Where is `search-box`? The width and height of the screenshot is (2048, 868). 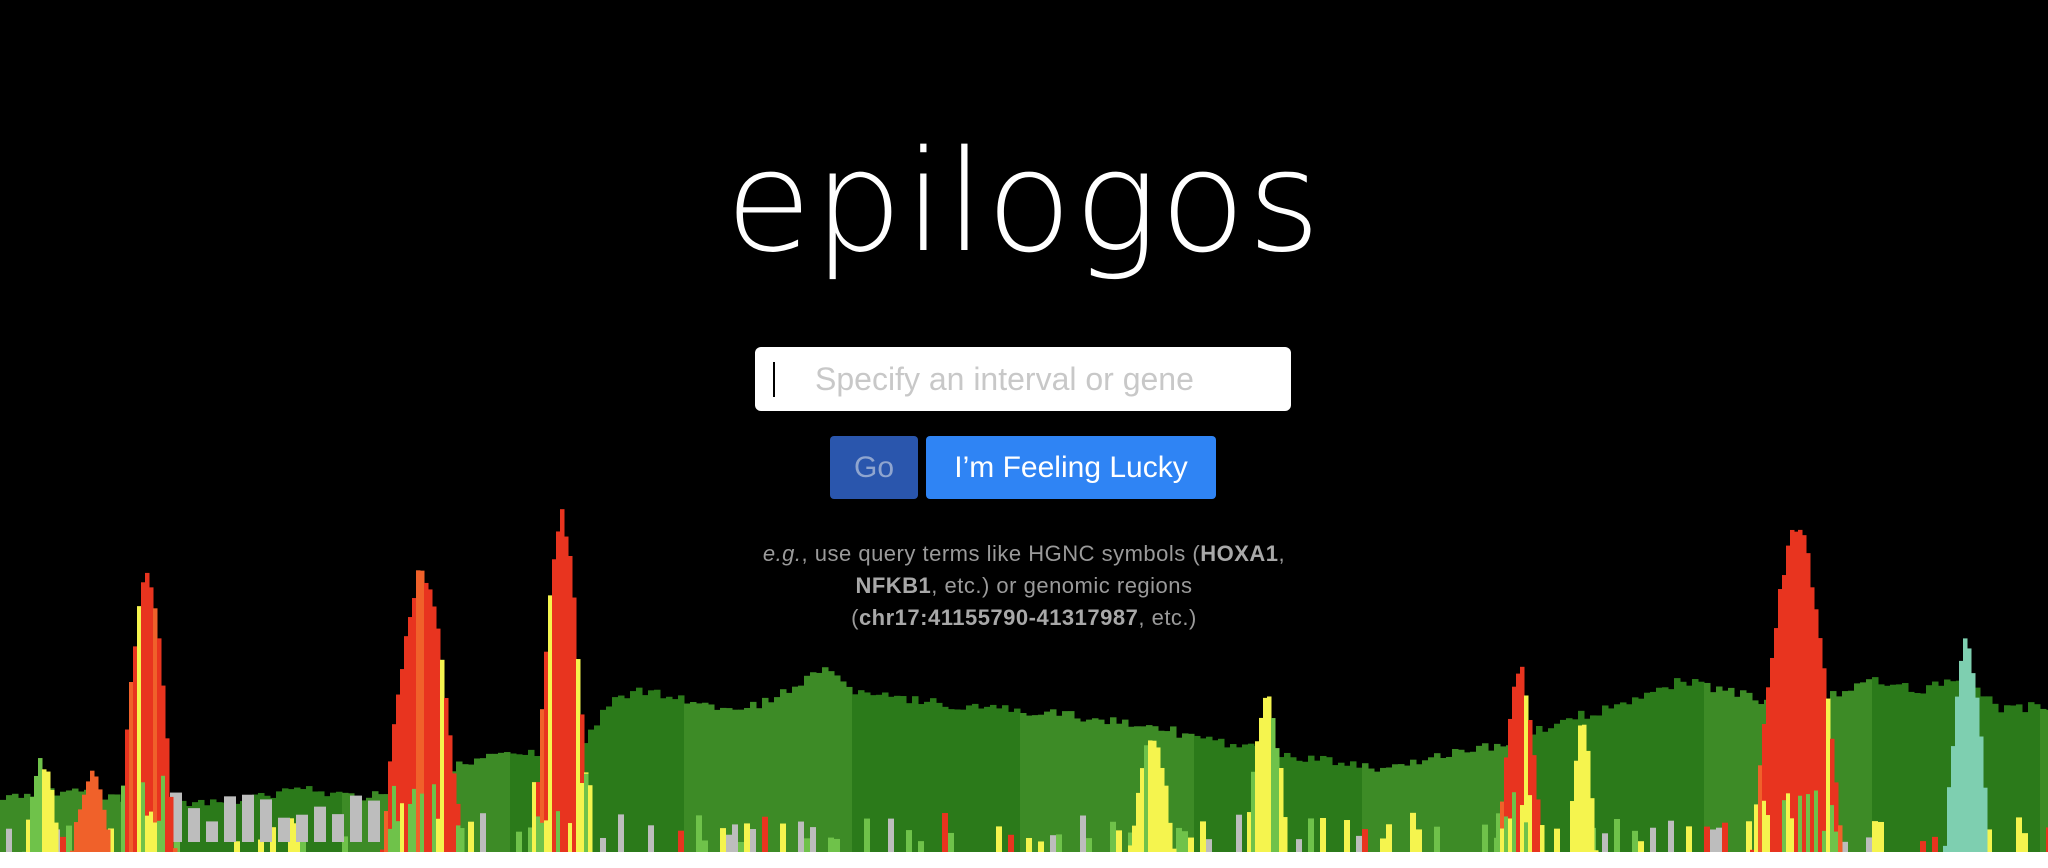
search-box is located at coordinates (1023, 379).